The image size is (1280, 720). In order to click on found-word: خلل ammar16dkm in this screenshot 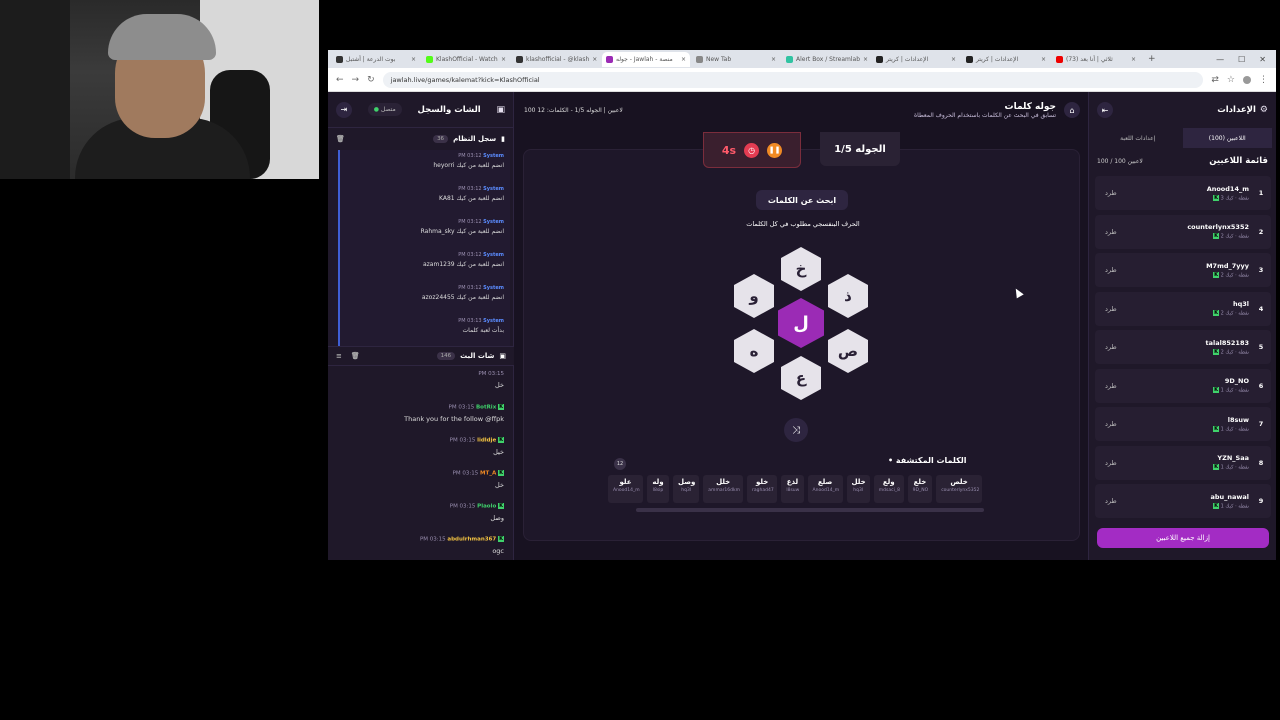, I will do `click(723, 489)`.